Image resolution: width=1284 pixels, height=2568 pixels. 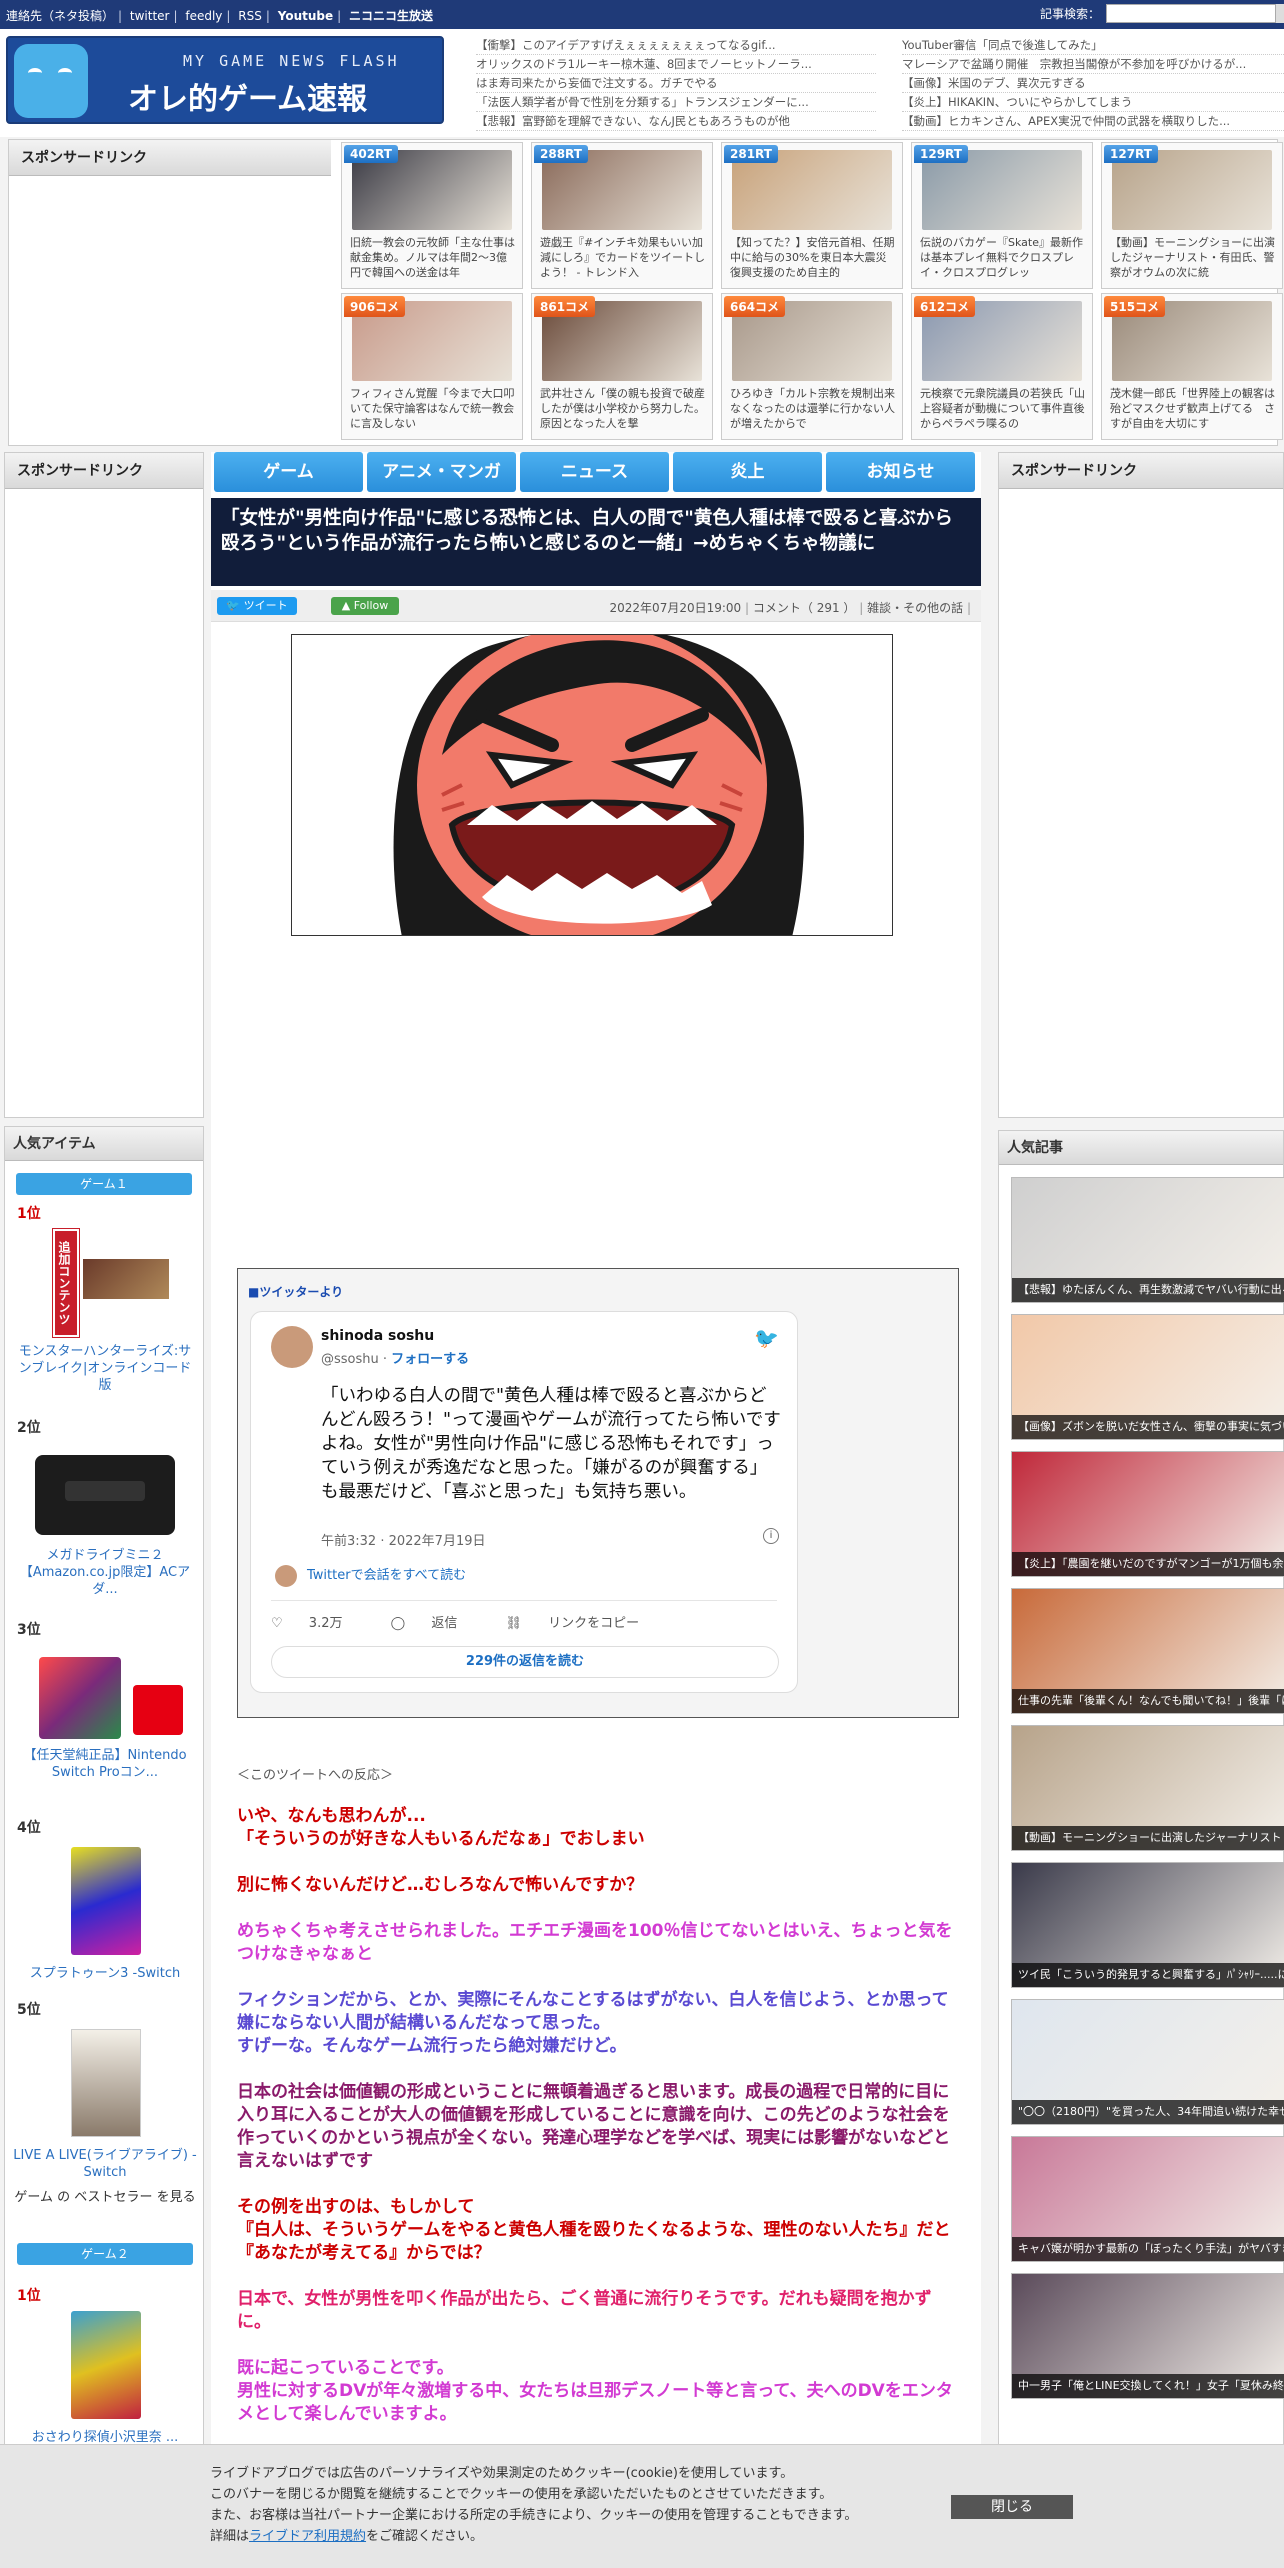 What do you see at coordinates (105, 2164) in the screenshot?
I see `rank-title: LIVE A LIVE(ライブアライブ) -Switch` at bounding box center [105, 2164].